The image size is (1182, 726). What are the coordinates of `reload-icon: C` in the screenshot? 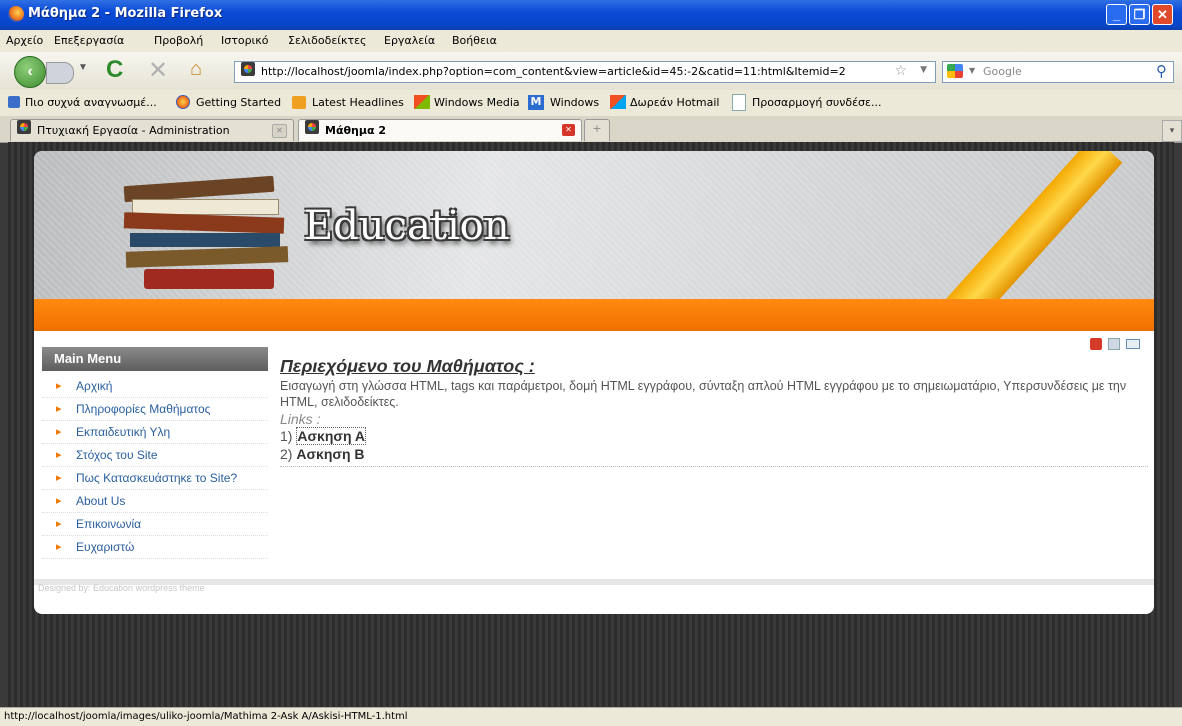 It's located at (114, 70).